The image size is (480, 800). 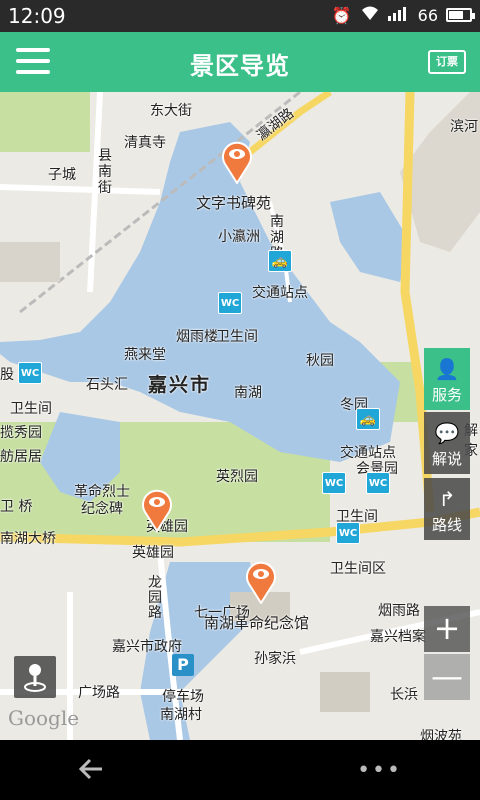 What do you see at coordinates (171, 111) in the screenshot?
I see `map-label-dongdajie: 东大街` at bounding box center [171, 111].